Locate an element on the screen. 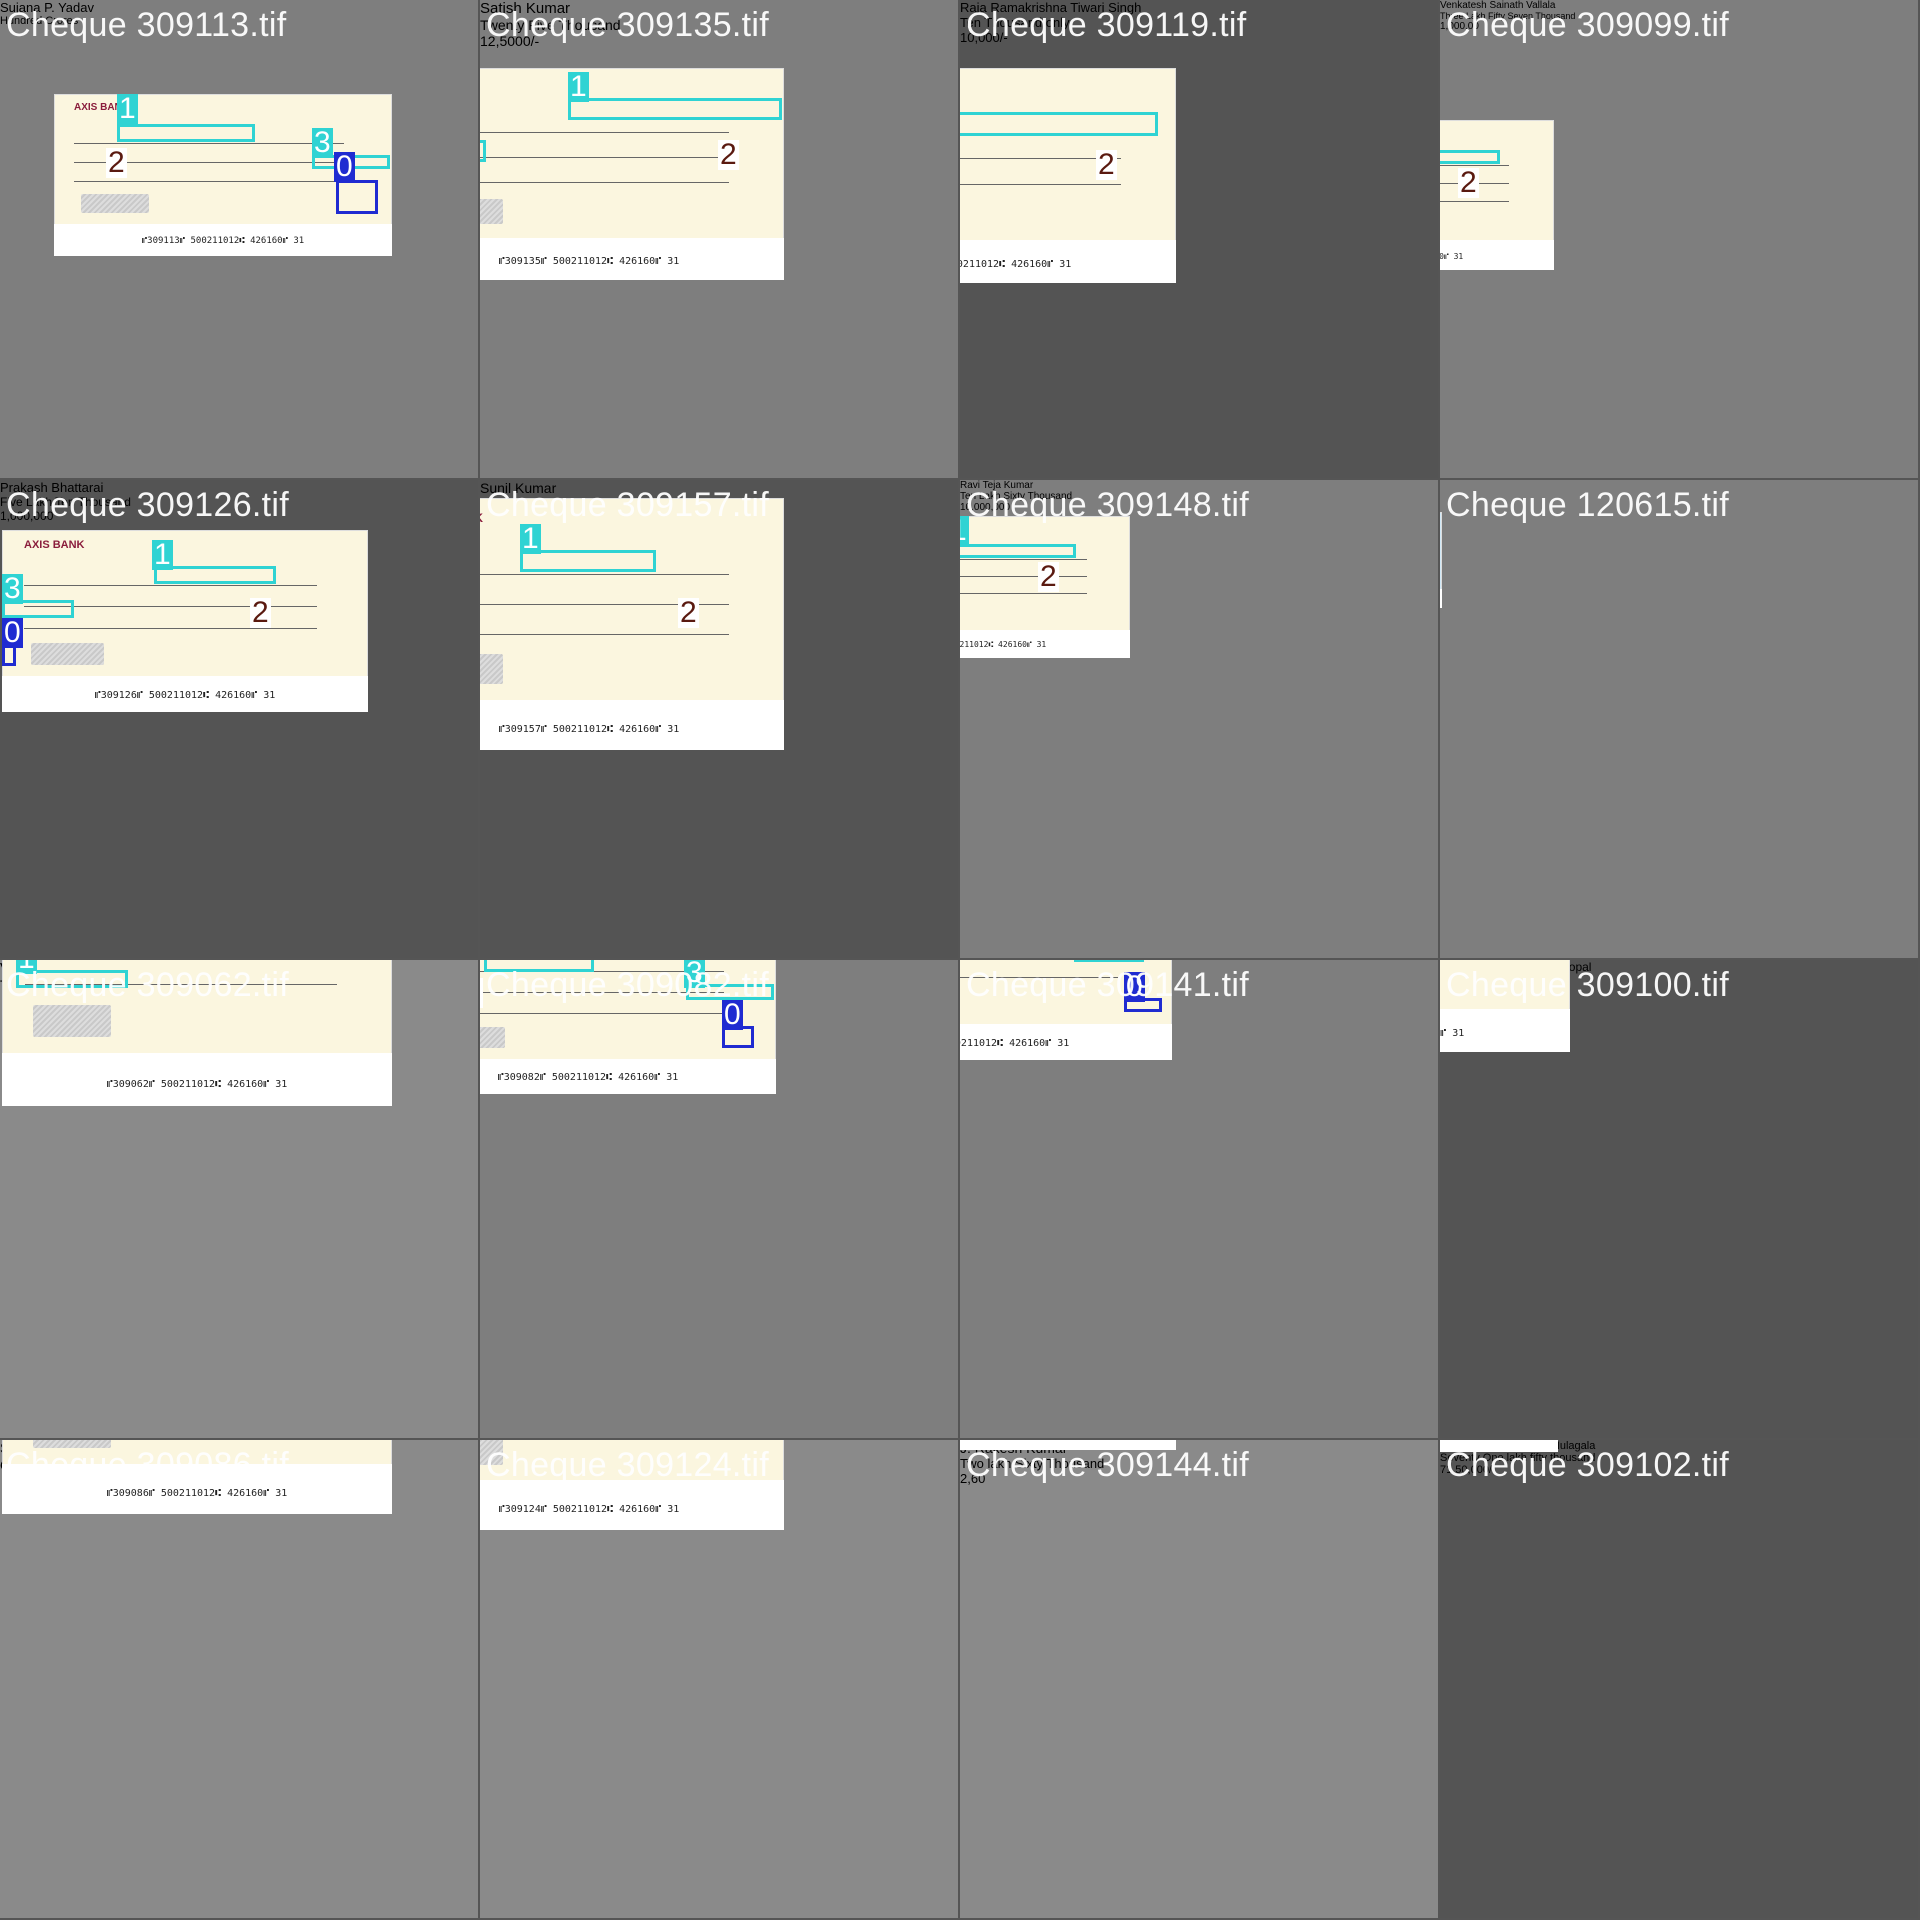 The height and width of the screenshot is (1920, 1920). tile-filename: Cheque 309099.tif is located at coordinates (1587, 25).